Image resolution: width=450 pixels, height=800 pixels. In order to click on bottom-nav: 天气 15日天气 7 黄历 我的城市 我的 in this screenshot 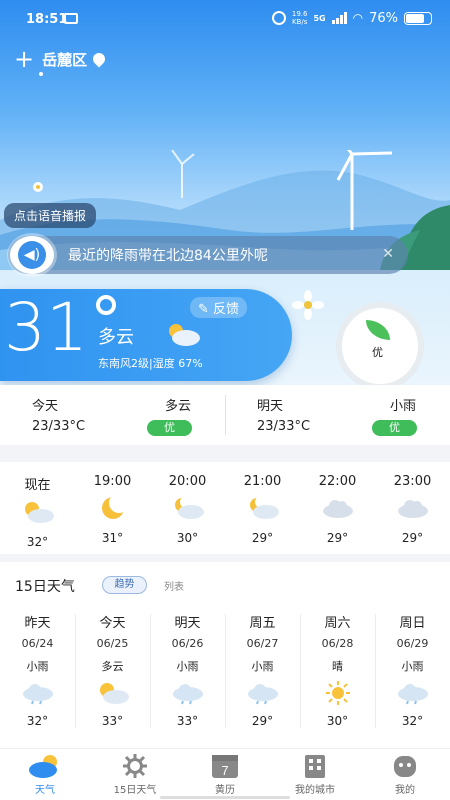, I will do `click(225, 774)`.